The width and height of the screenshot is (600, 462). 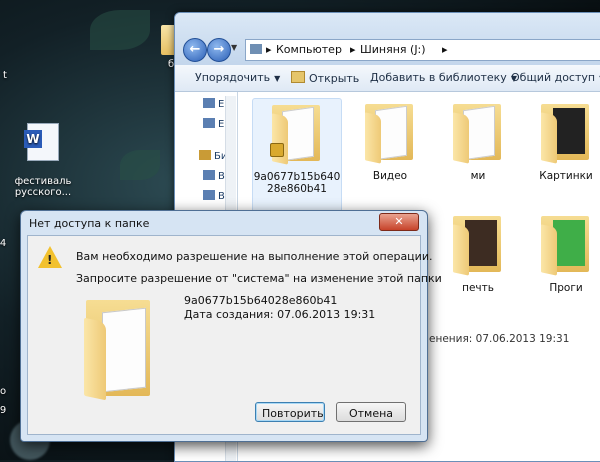 I want to click on address-bar: ▸ Компьютер ▸ Шиняня (J:) ▸, so click(x=422, y=50).